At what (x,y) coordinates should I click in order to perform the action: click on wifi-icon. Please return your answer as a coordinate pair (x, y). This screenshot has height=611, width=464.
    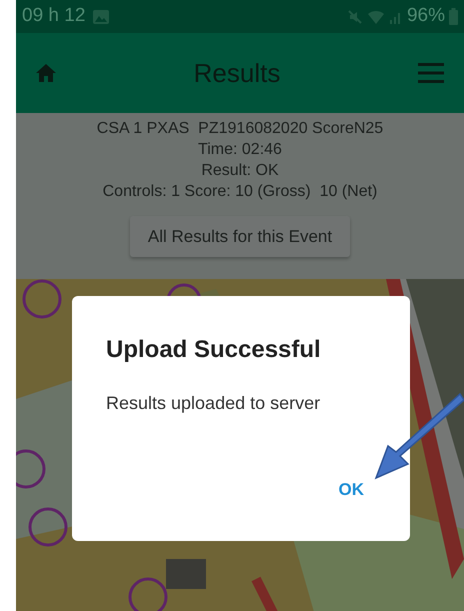
    Looking at the image, I should click on (375, 16).